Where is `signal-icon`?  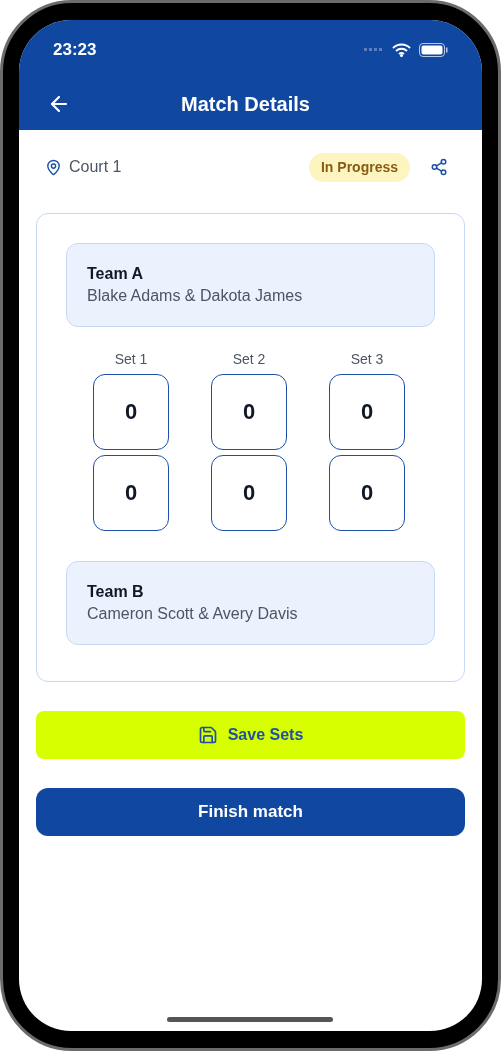
signal-icon is located at coordinates (374, 50).